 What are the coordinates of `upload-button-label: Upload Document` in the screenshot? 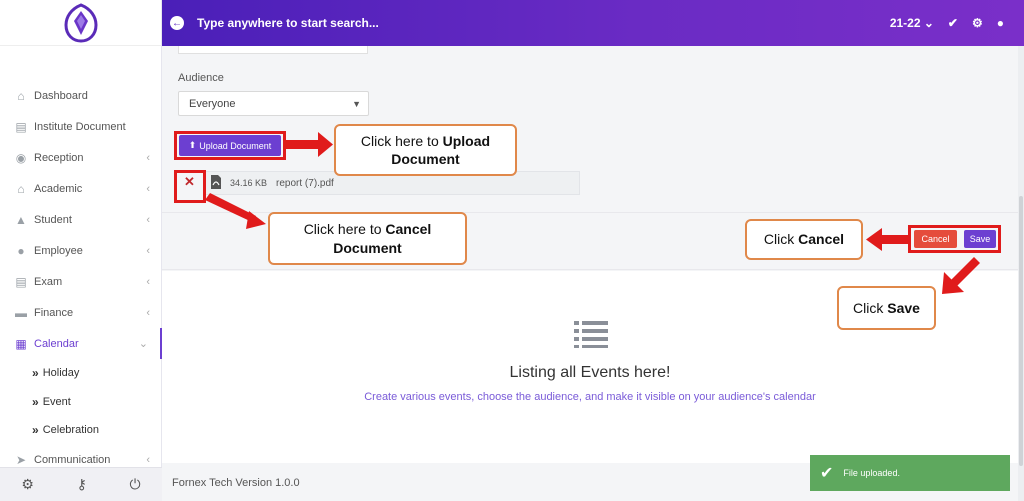 It's located at (235, 145).